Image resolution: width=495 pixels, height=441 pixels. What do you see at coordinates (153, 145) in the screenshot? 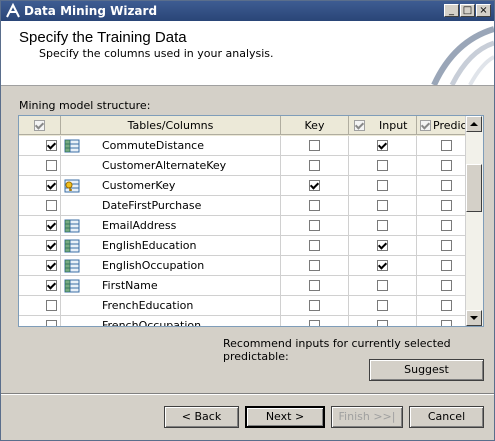
I see `column-name: CommuteDistance` at bounding box center [153, 145].